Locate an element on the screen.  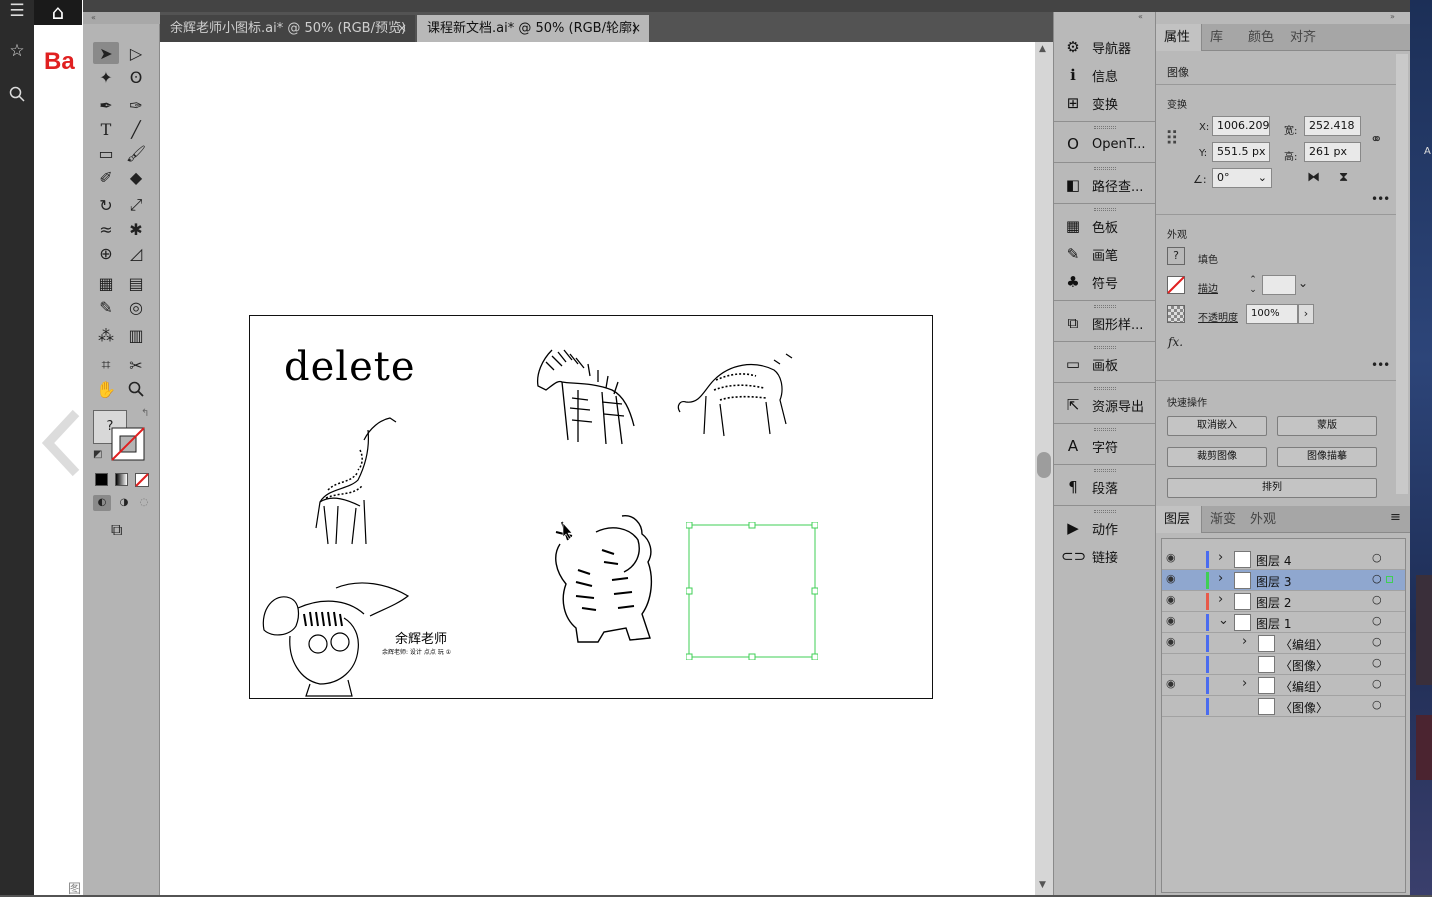
tab-gradient: 渐变 is located at coordinates (1223, 519).